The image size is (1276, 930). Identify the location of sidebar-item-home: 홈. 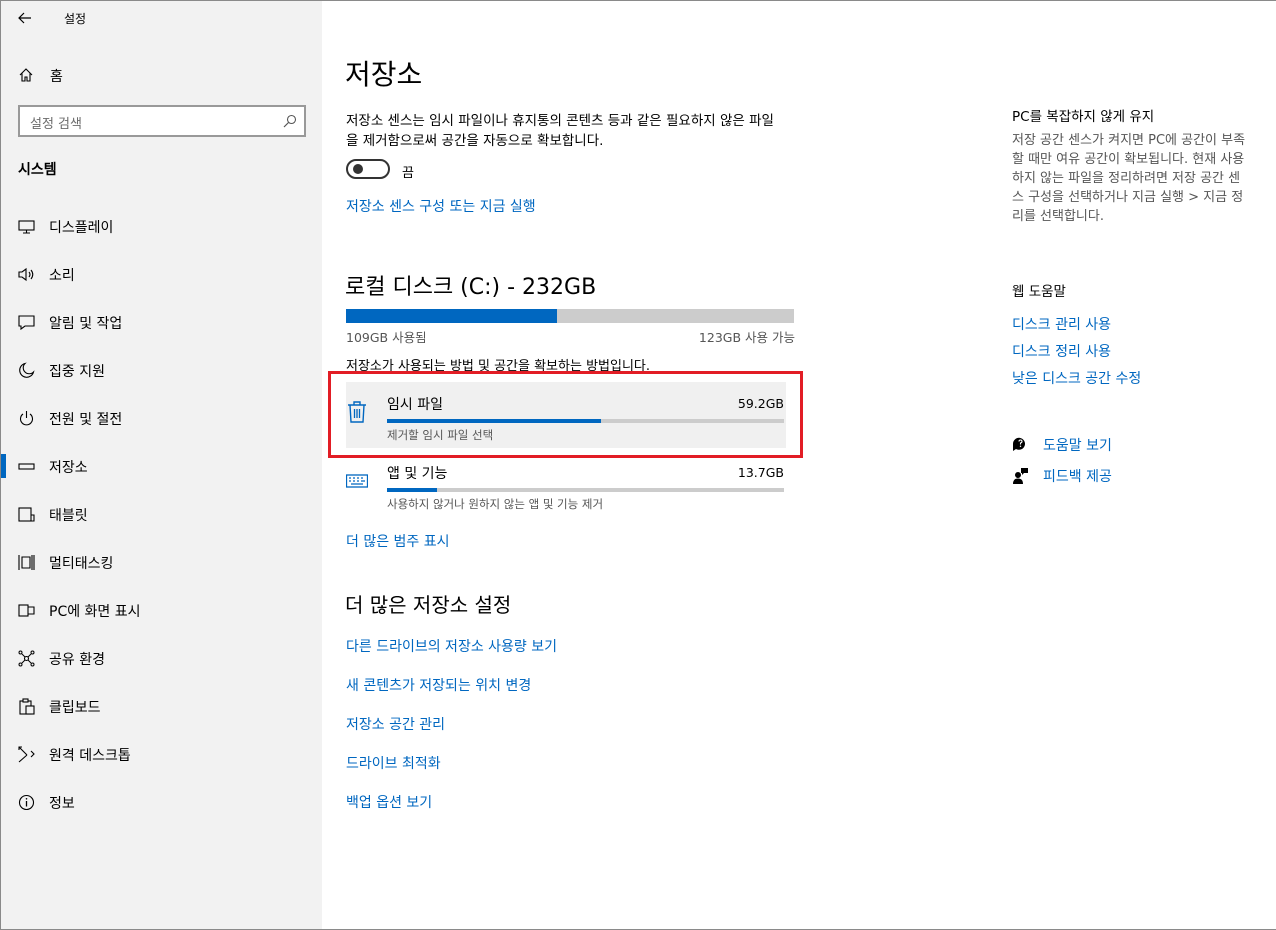
(161, 75).